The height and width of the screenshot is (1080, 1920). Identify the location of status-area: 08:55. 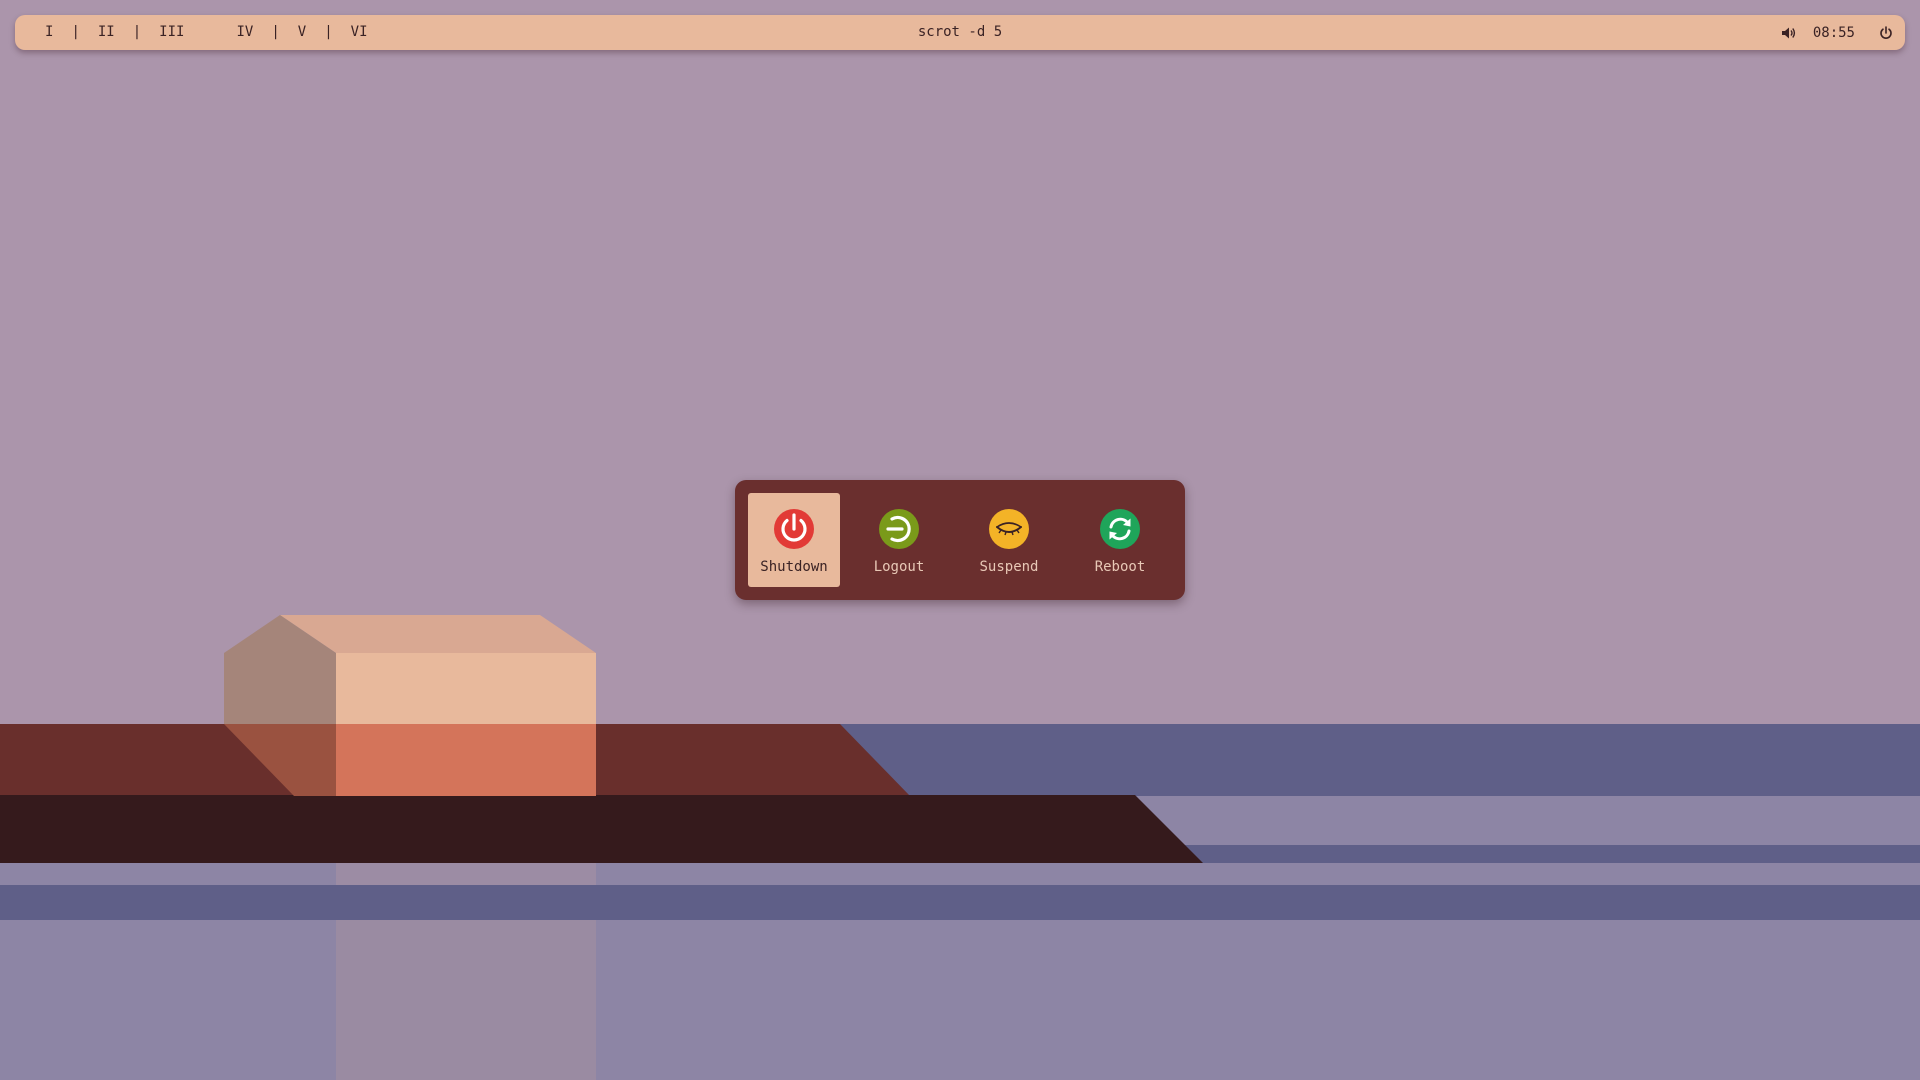
(1837, 32).